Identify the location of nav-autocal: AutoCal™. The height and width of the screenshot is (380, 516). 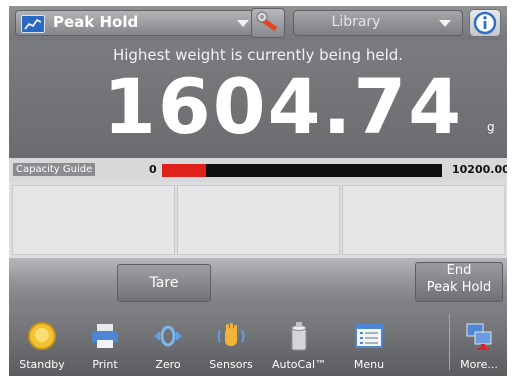
(299, 341).